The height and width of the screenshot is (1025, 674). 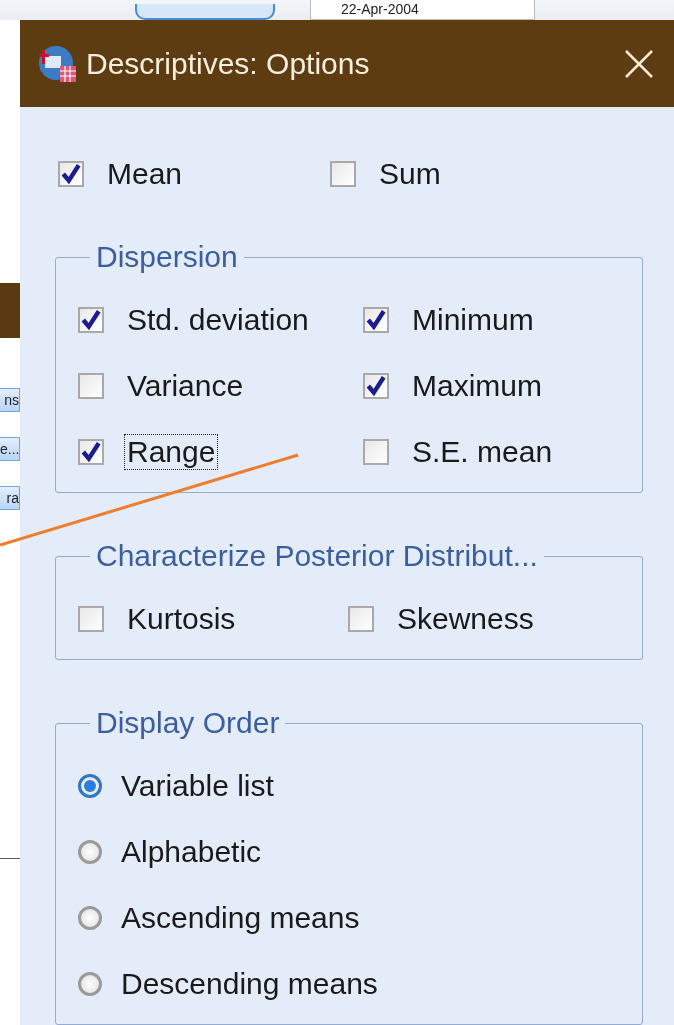 What do you see at coordinates (465, 619) in the screenshot?
I see `checkbox-label: Skewness` at bounding box center [465, 619].